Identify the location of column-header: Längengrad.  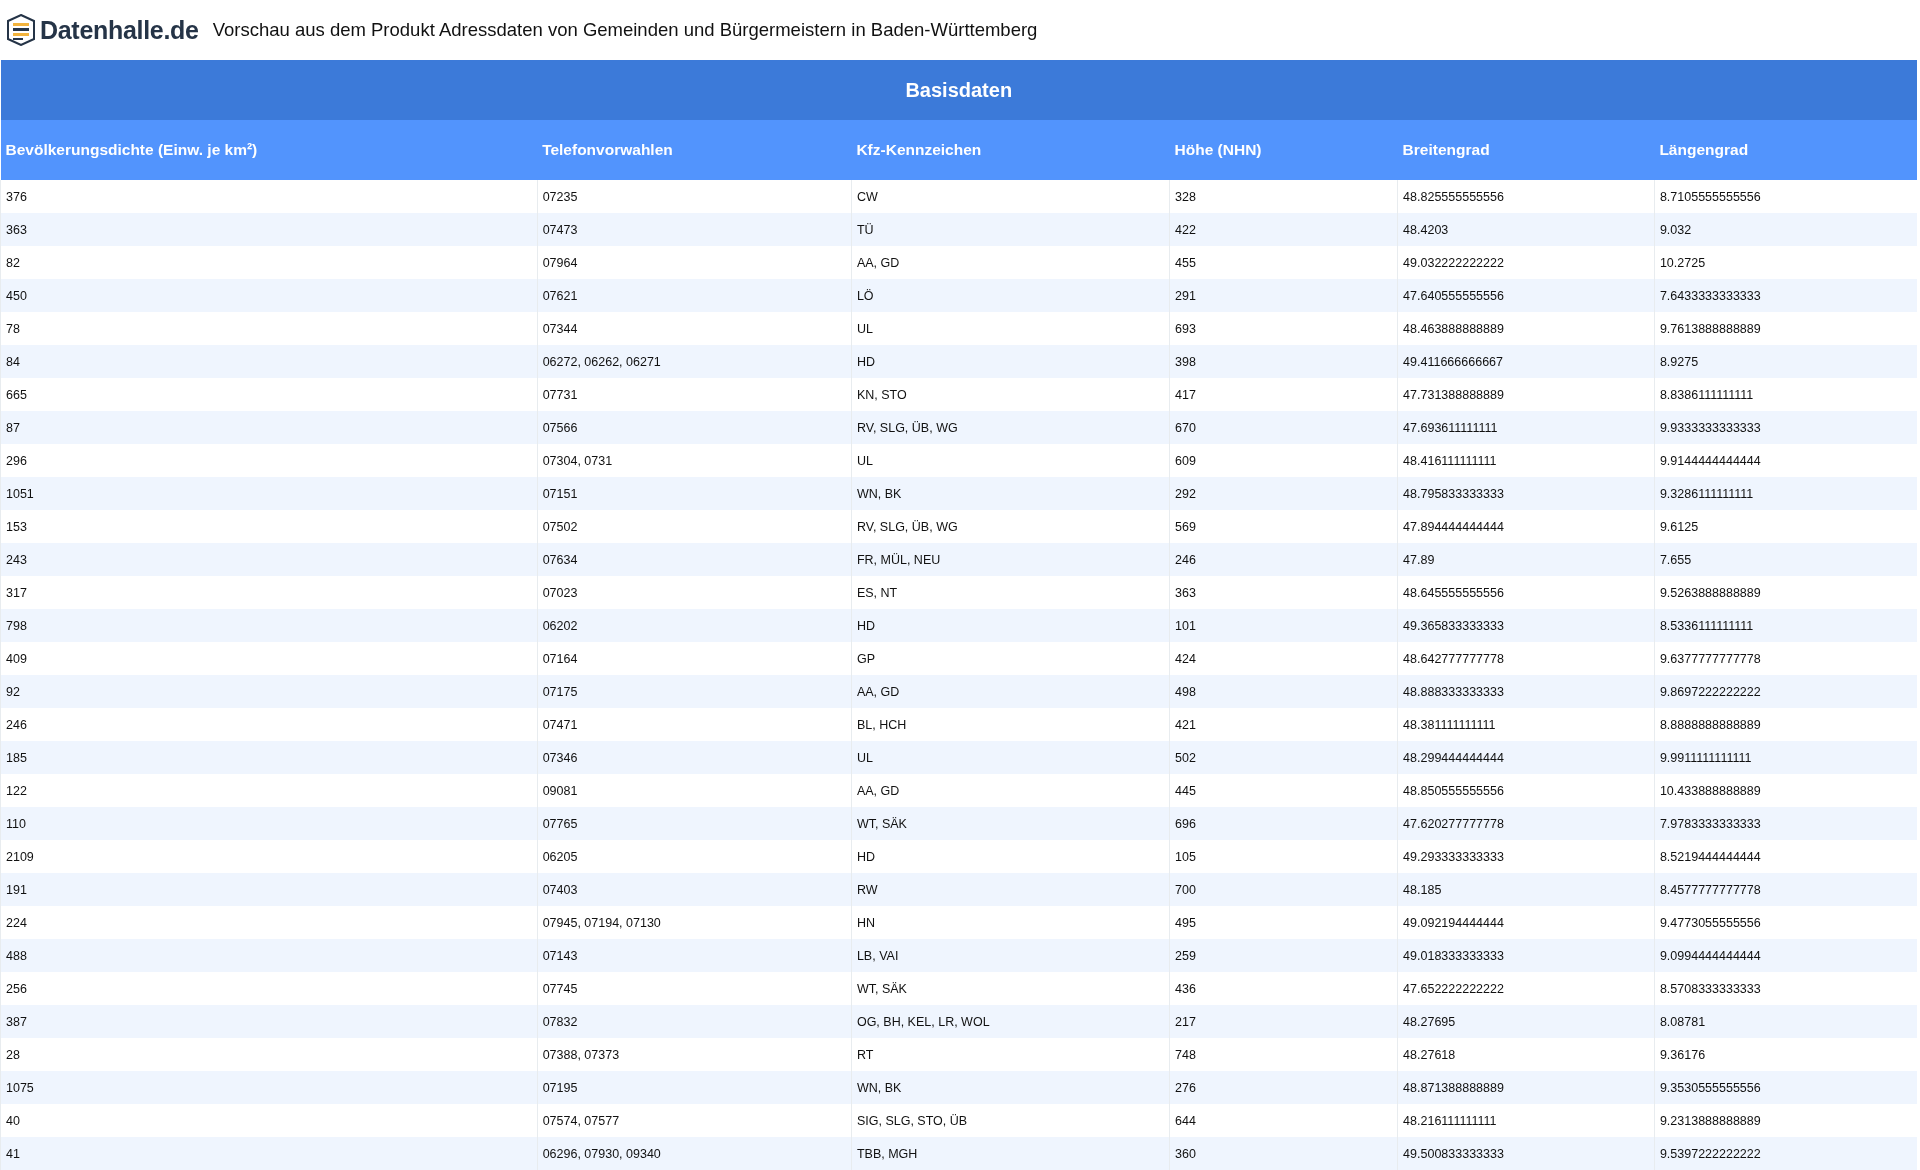
(1785, 150).